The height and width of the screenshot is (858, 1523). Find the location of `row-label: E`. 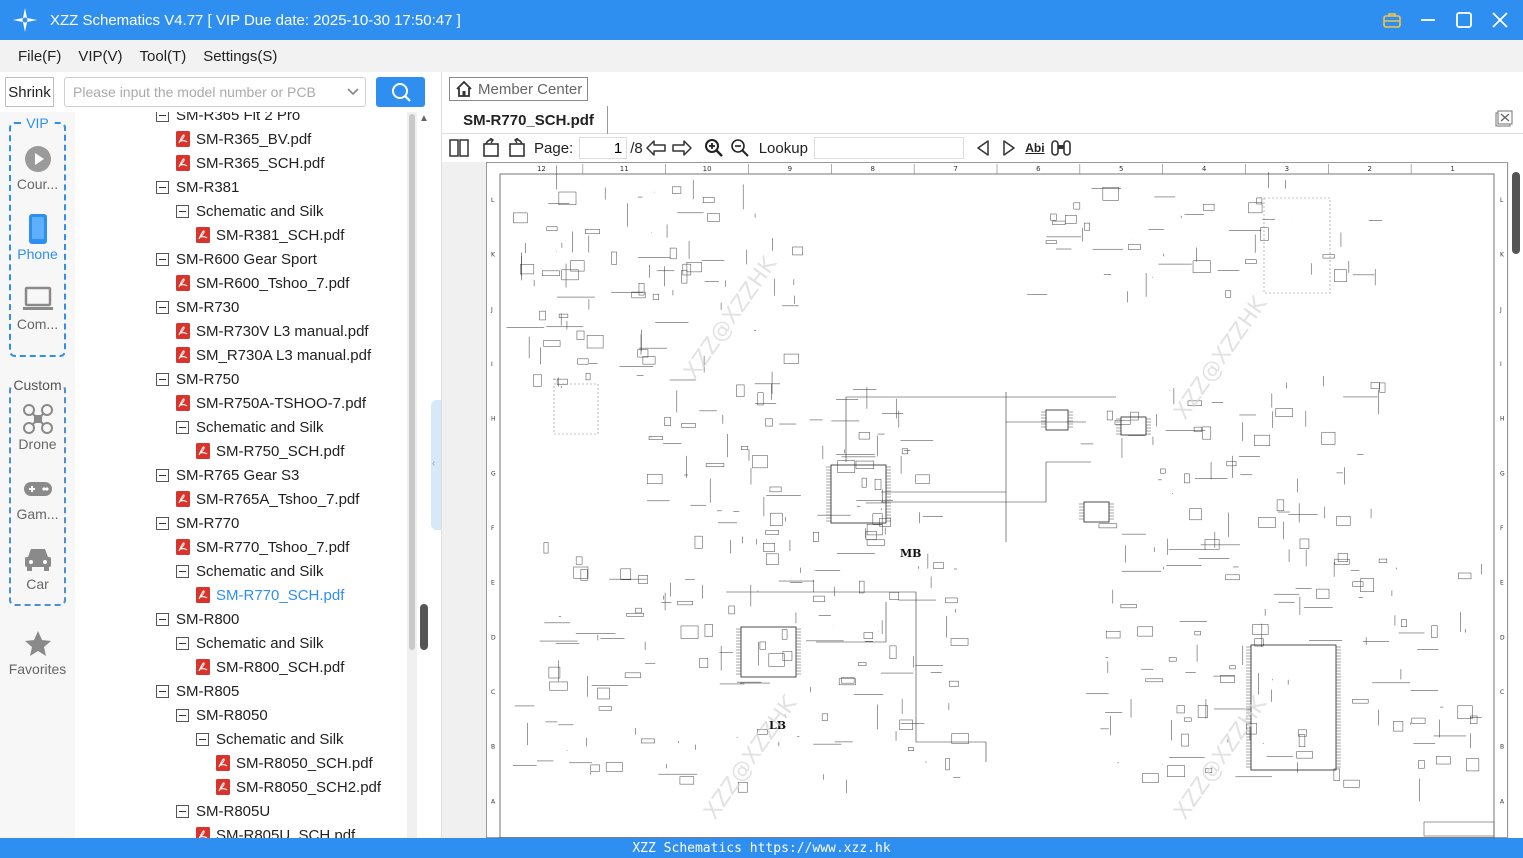

row-label: E is located at coordinates (493, 583).